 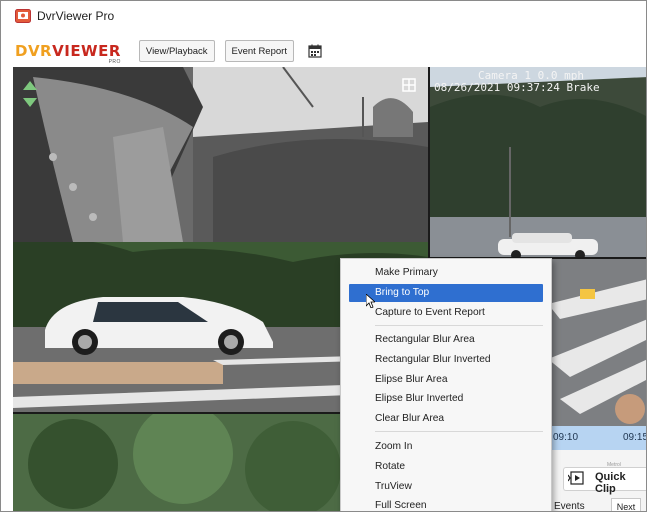 What do you see at coordinates (34, 50) in the screenshot?
I see `logo-dvr-text: DVR` at bounding box center [34, 50].